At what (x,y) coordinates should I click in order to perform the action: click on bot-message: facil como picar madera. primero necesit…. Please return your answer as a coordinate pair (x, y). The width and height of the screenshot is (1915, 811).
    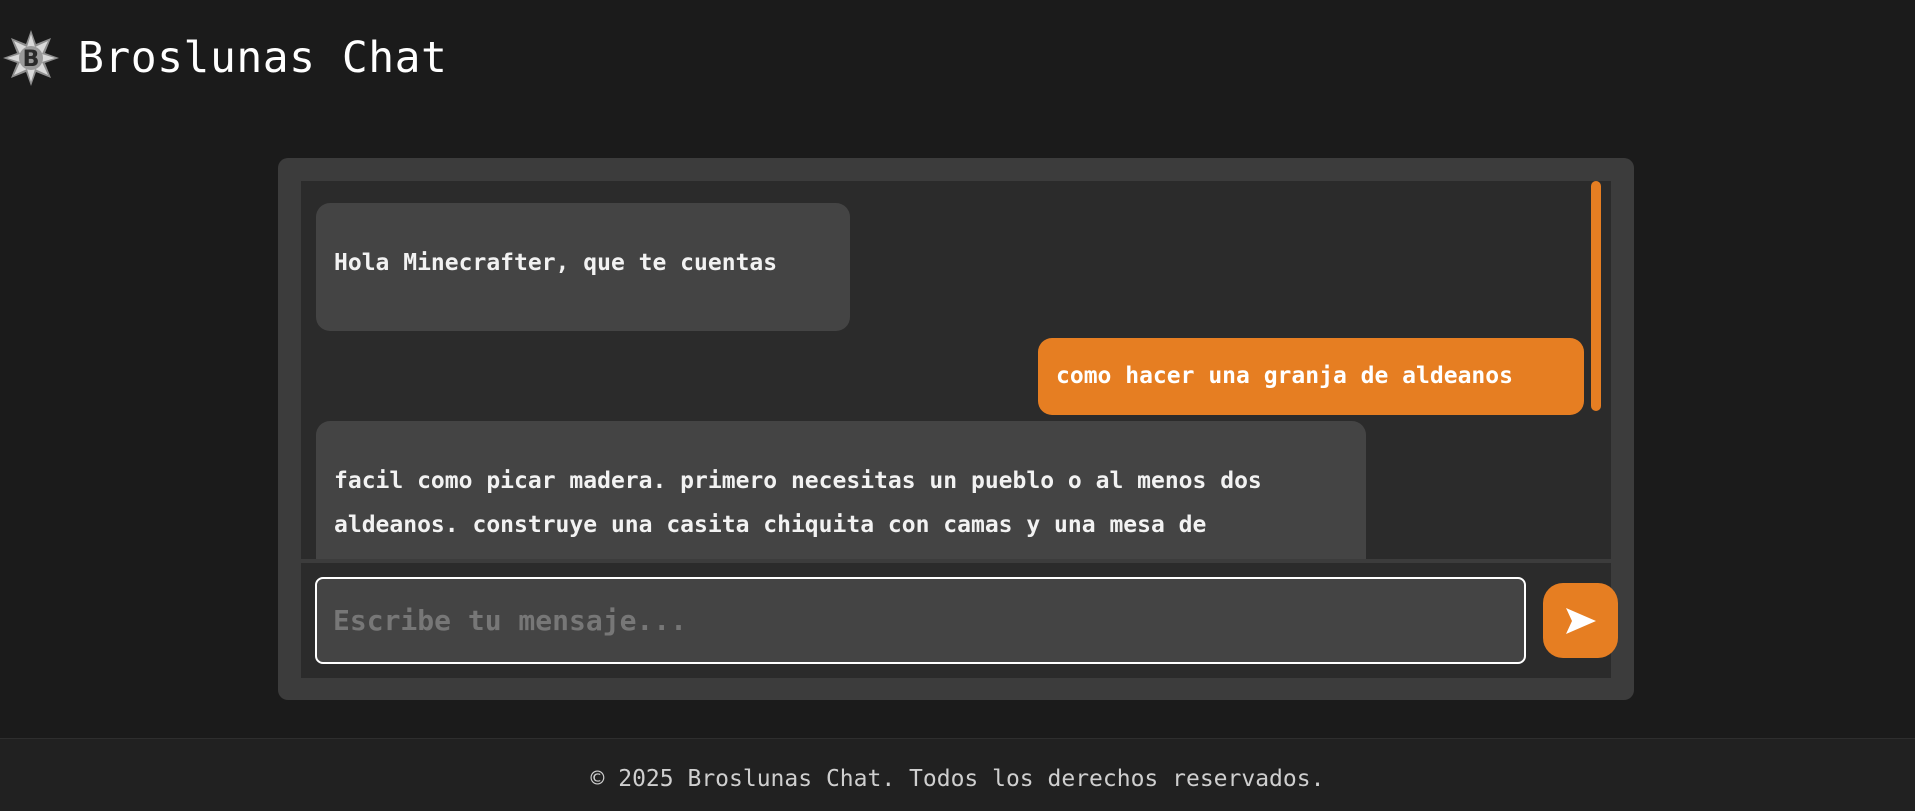
    Looking at the image, I should click on (841, 490).